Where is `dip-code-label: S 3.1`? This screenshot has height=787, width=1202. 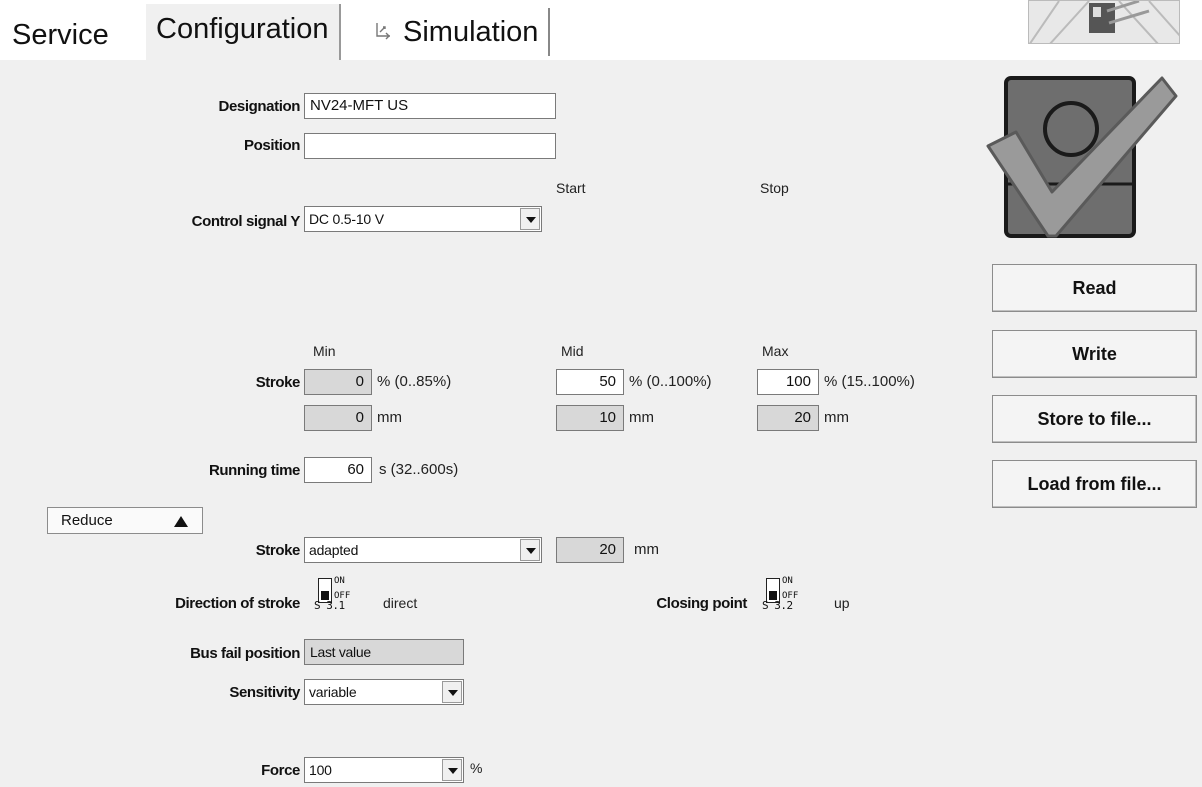
dip-code-label: S 3.1 is located at coordinates (329, 605).